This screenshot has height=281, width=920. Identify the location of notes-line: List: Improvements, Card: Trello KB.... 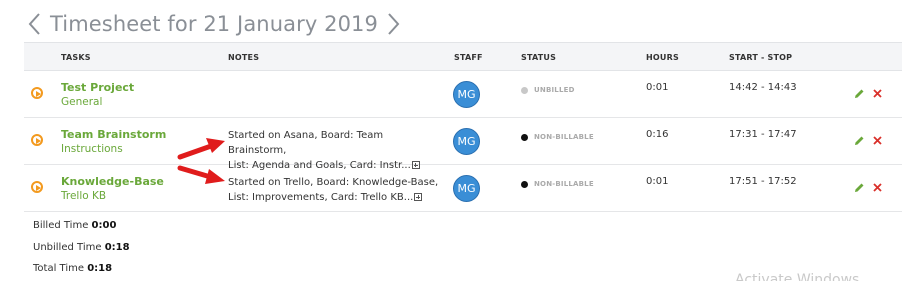
(321, 197).